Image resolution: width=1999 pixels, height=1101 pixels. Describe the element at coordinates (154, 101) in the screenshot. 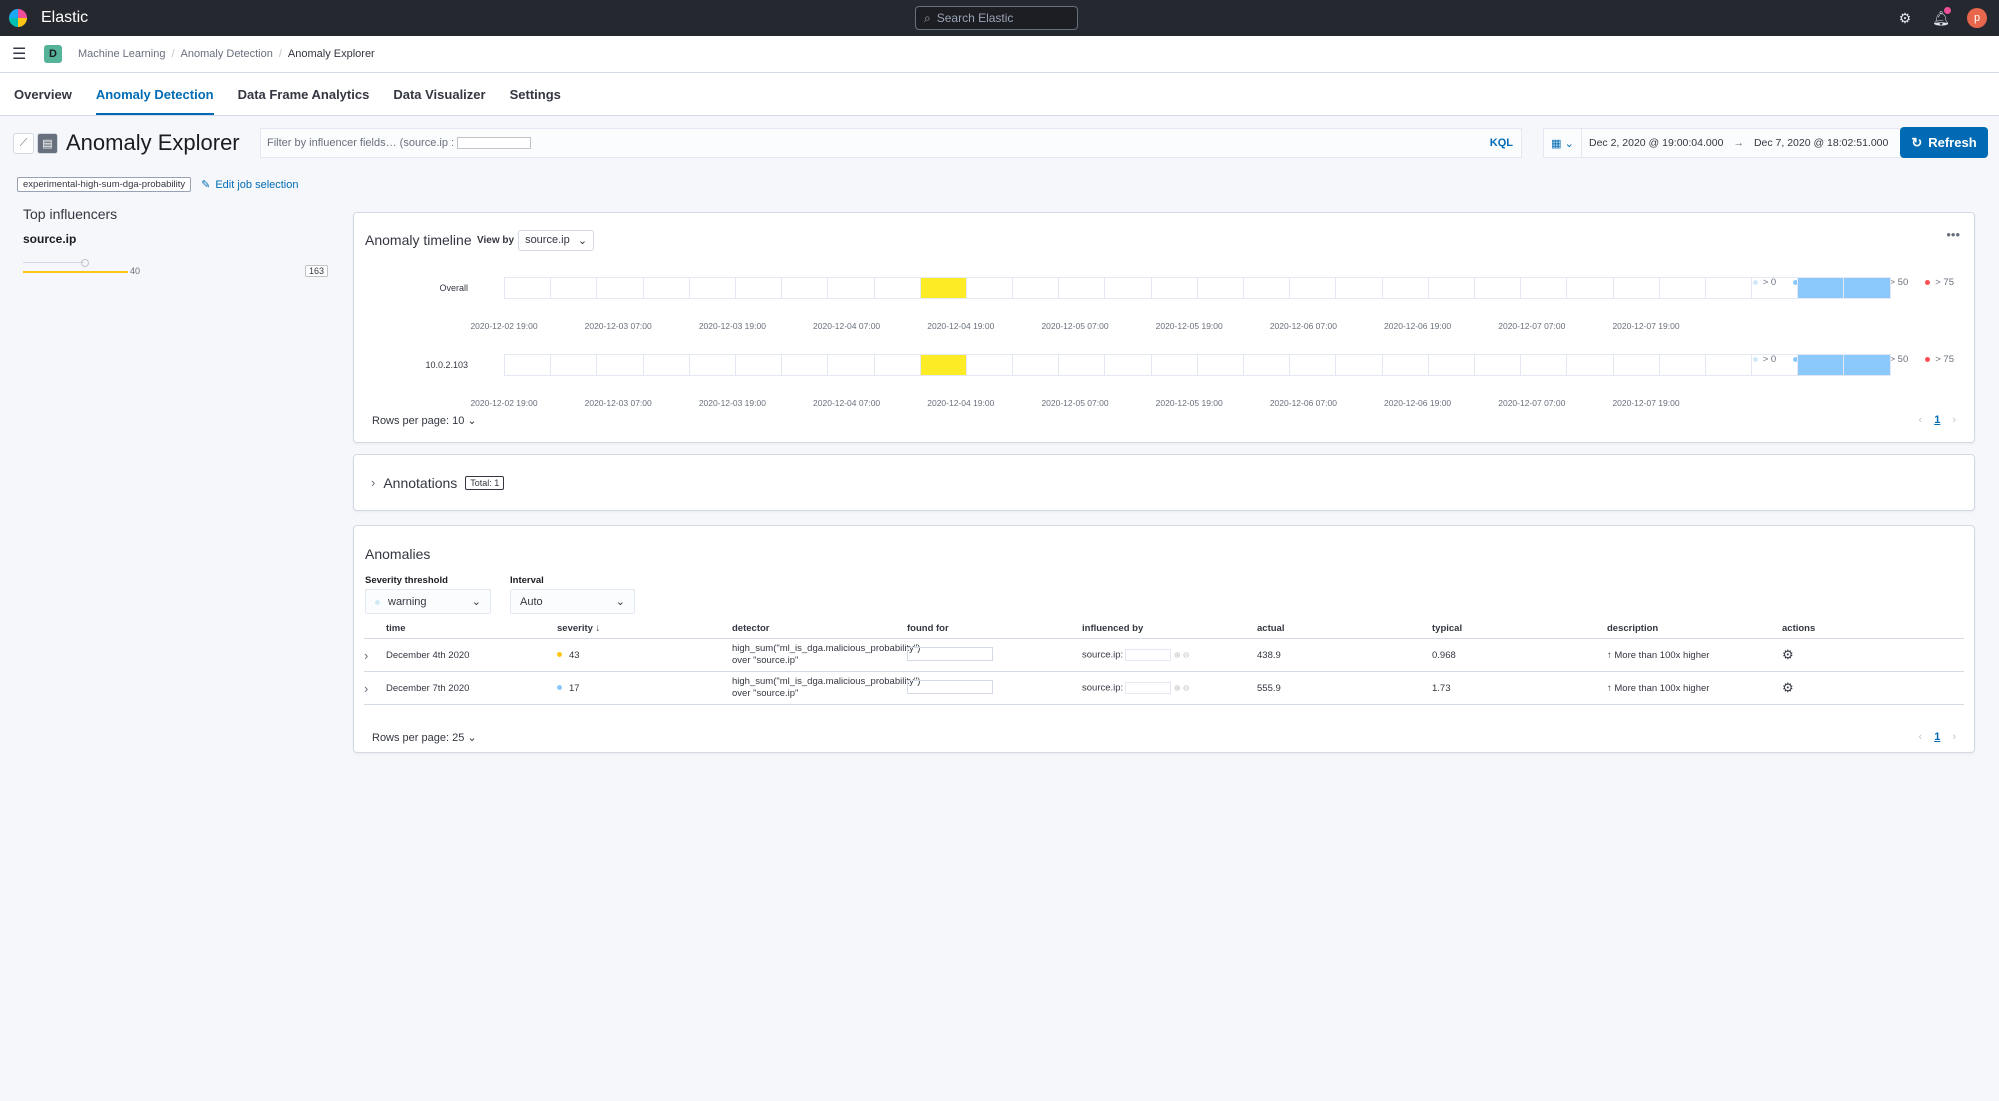

I see `tab-anomaly-detection: Anomaly Detection` at that location.